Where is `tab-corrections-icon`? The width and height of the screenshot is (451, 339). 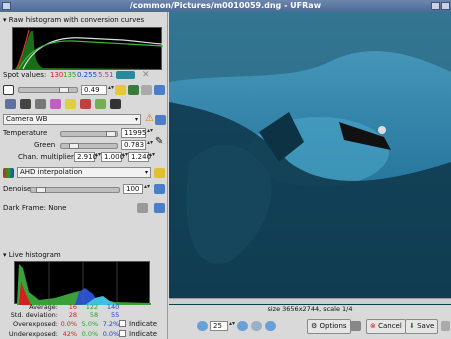 tab-corrections-icon is located at coordinates (70, 104).